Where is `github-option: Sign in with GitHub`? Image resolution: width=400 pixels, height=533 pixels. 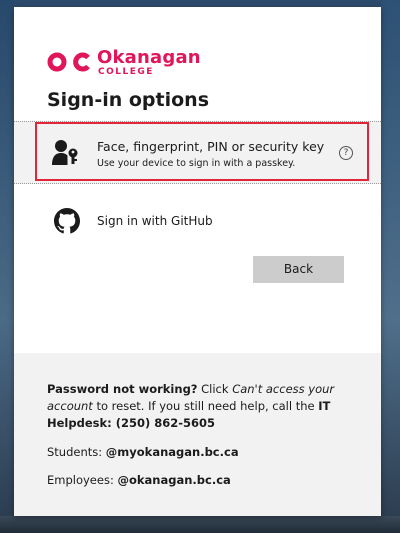
github-option: Sign in with GitHub is located at coordinates (197, 221).